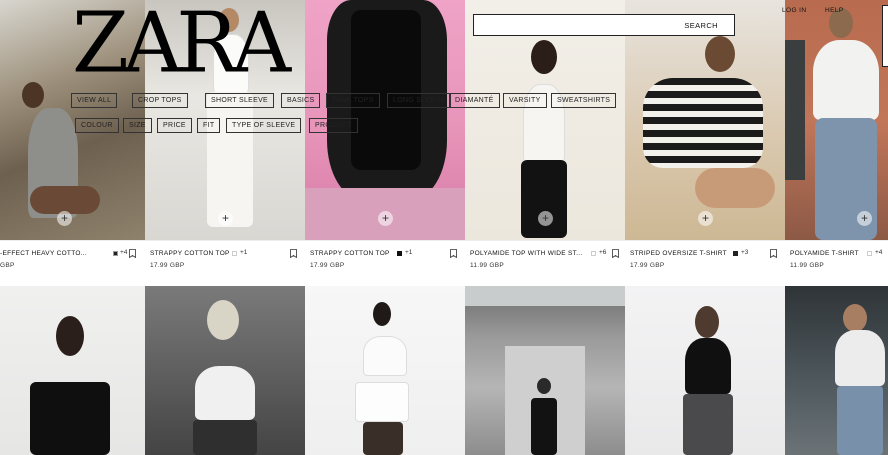  I want to click on filter-colour: COLOUR, so click(97, 125).